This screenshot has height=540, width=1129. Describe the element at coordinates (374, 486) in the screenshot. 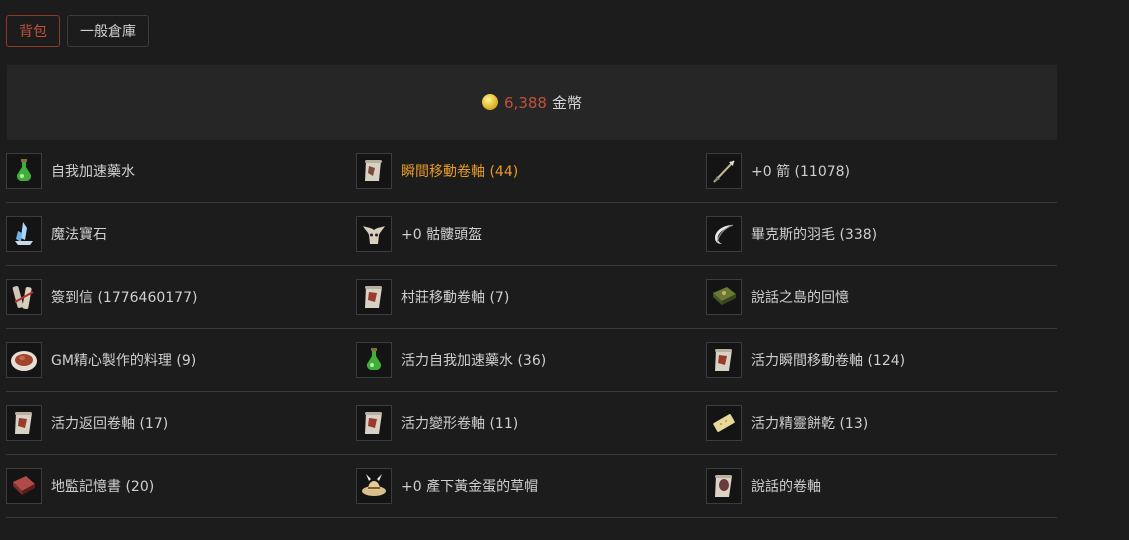

I see `straw-hat-icon` at that location.